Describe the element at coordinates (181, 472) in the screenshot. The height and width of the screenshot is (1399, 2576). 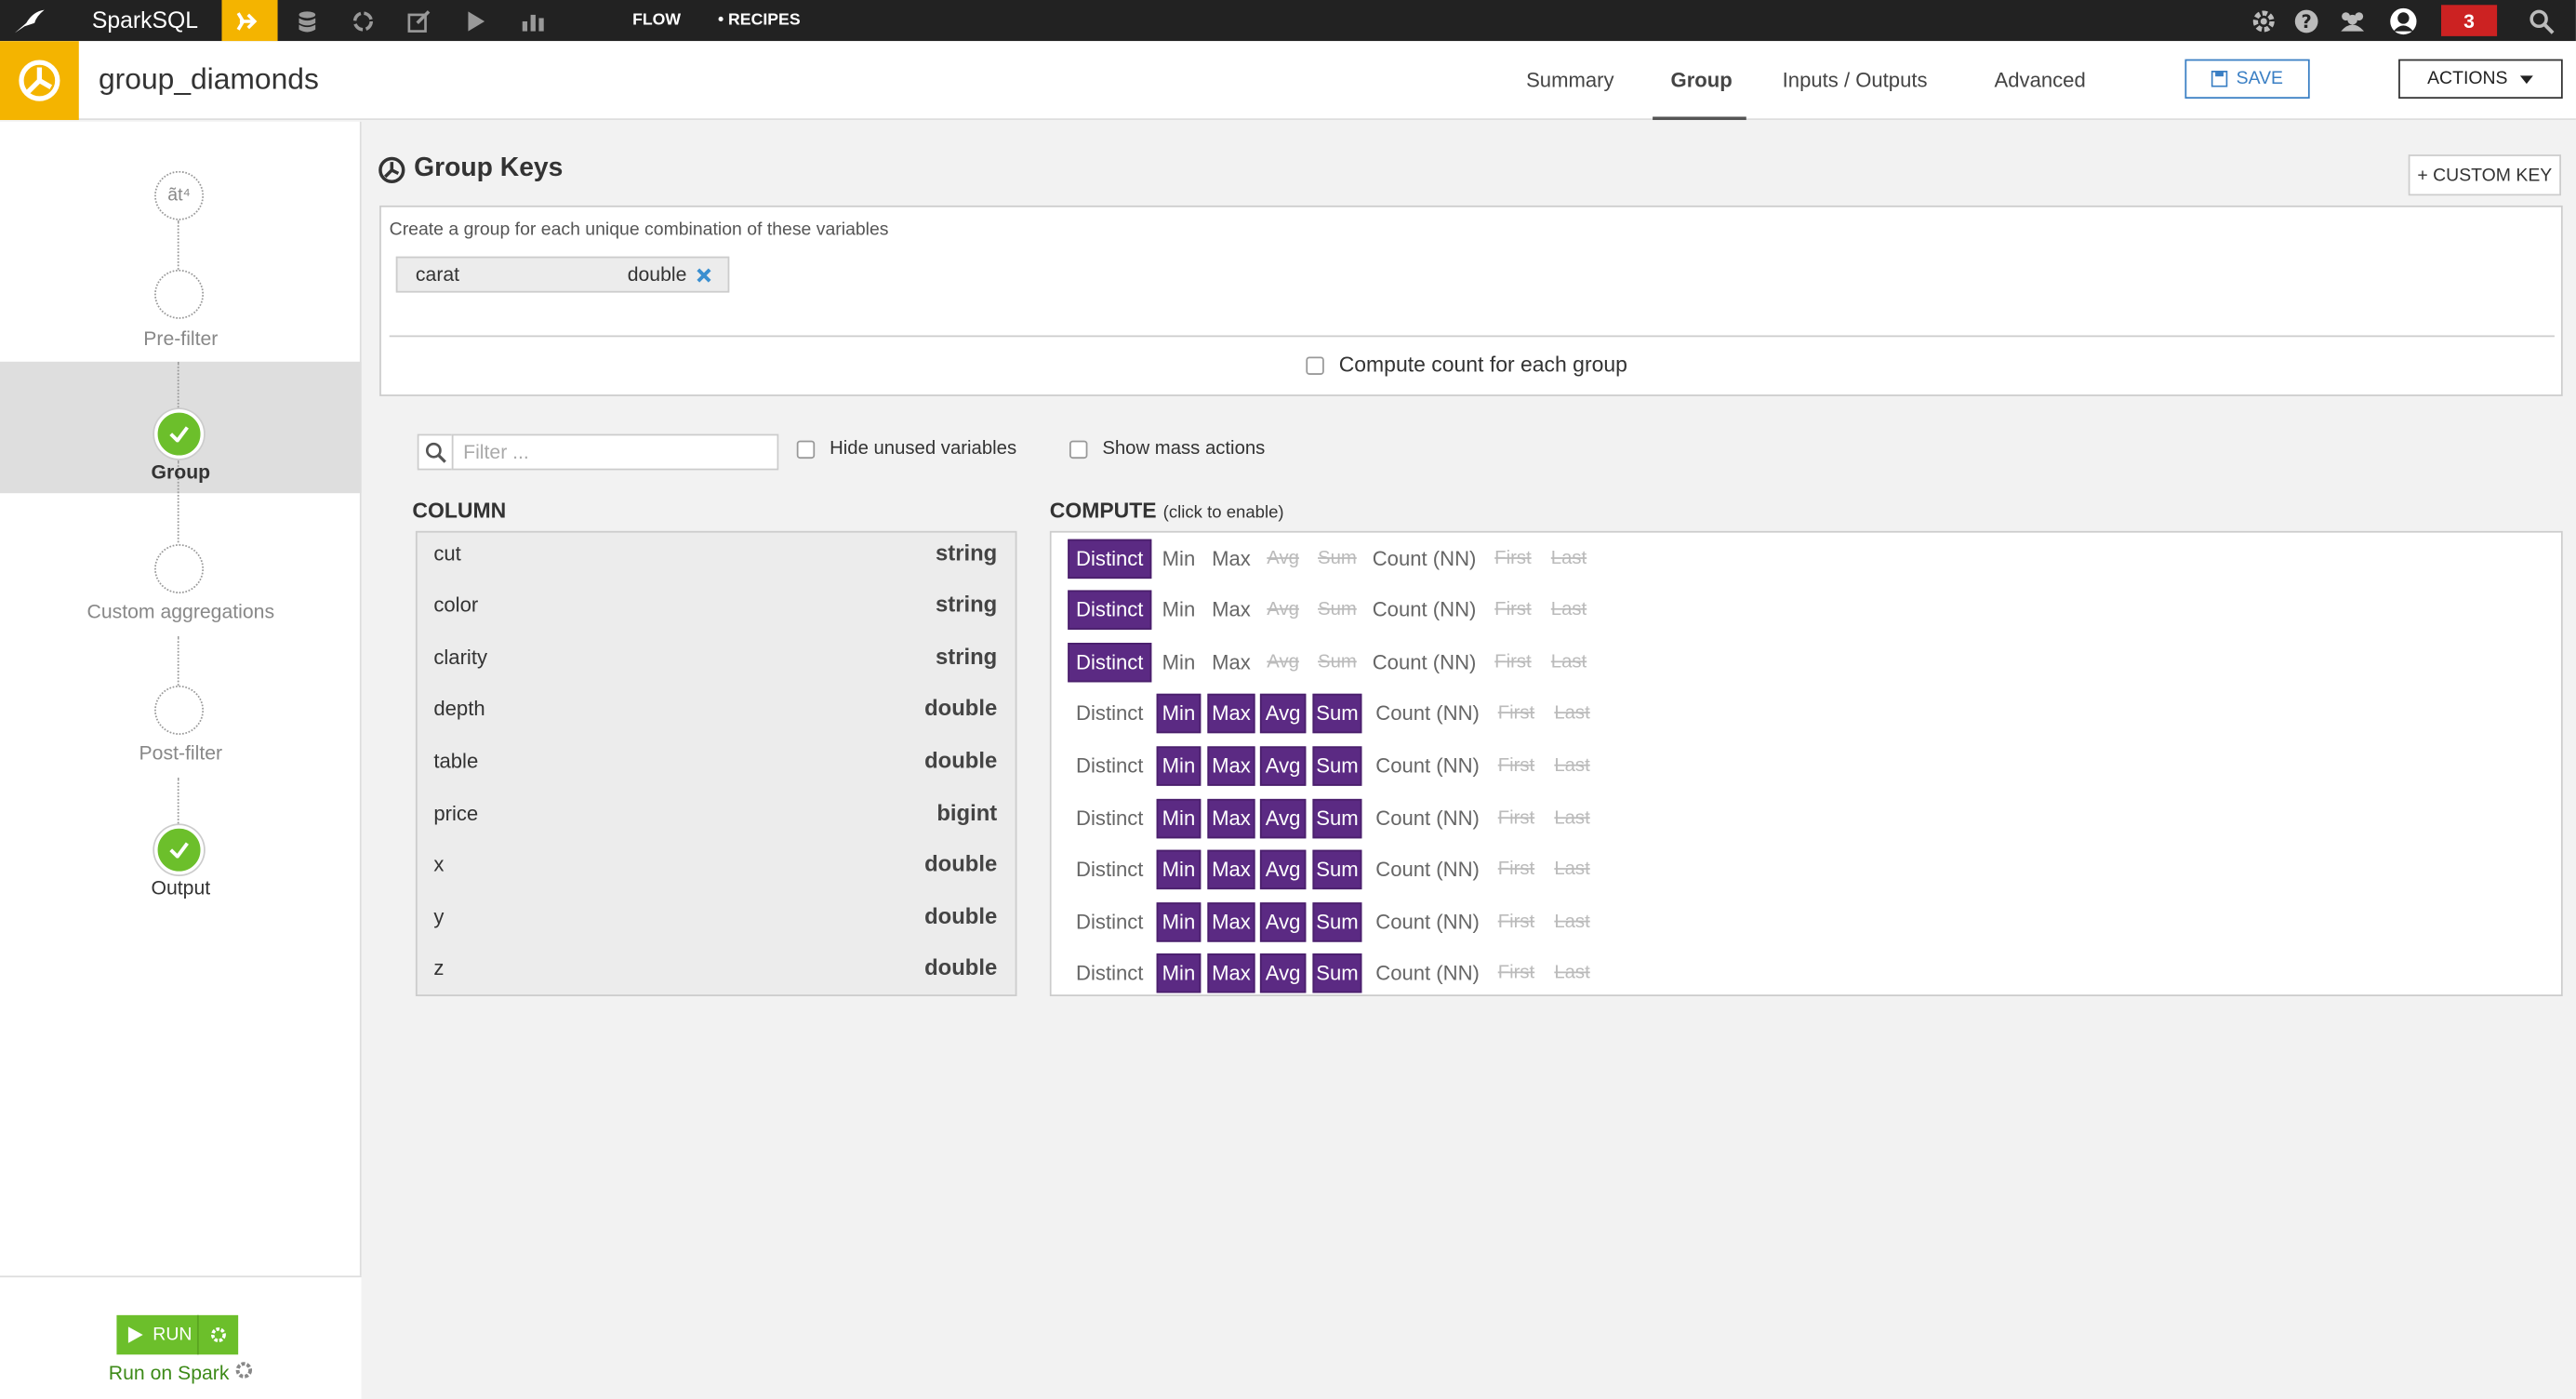
I see `step-group-label: Group` at that location.